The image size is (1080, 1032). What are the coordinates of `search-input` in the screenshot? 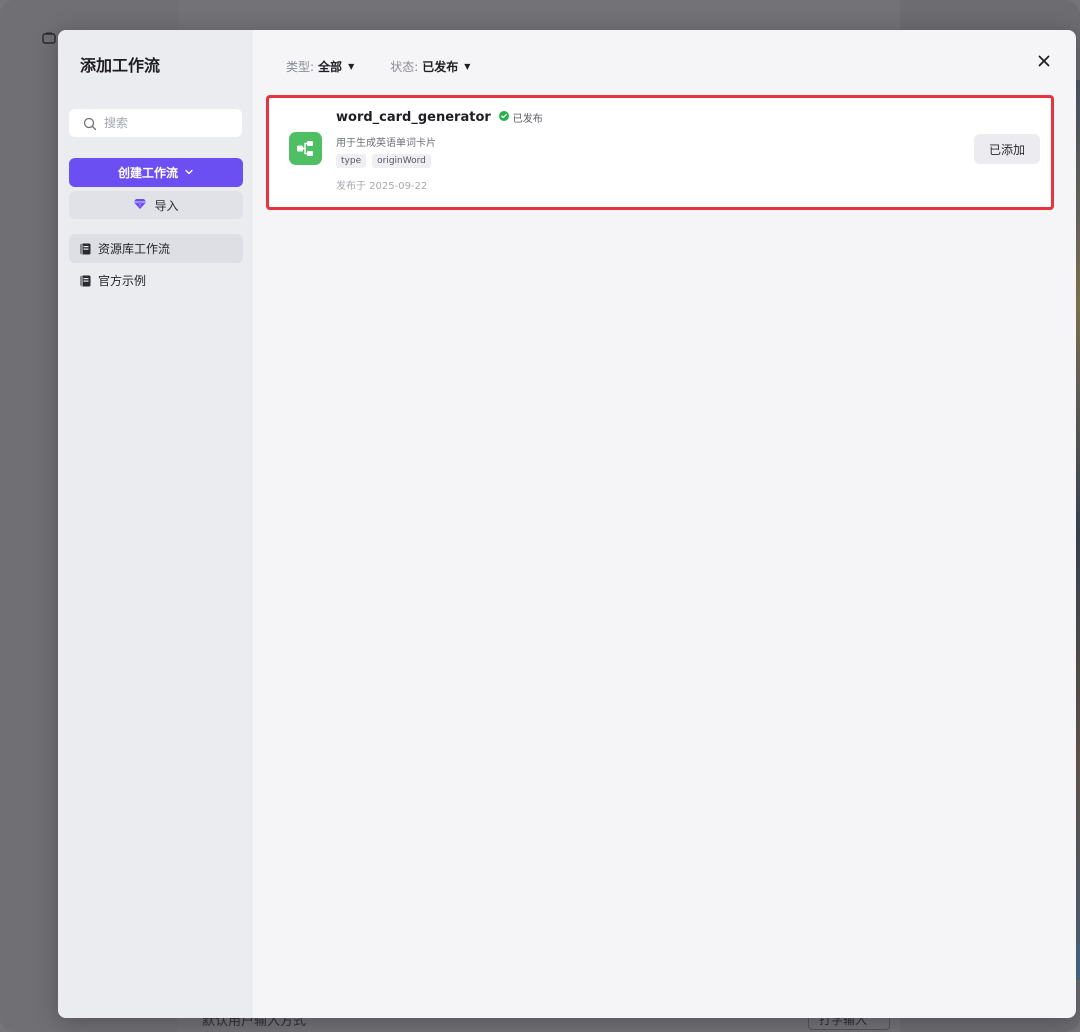 It's located at (169, 123).